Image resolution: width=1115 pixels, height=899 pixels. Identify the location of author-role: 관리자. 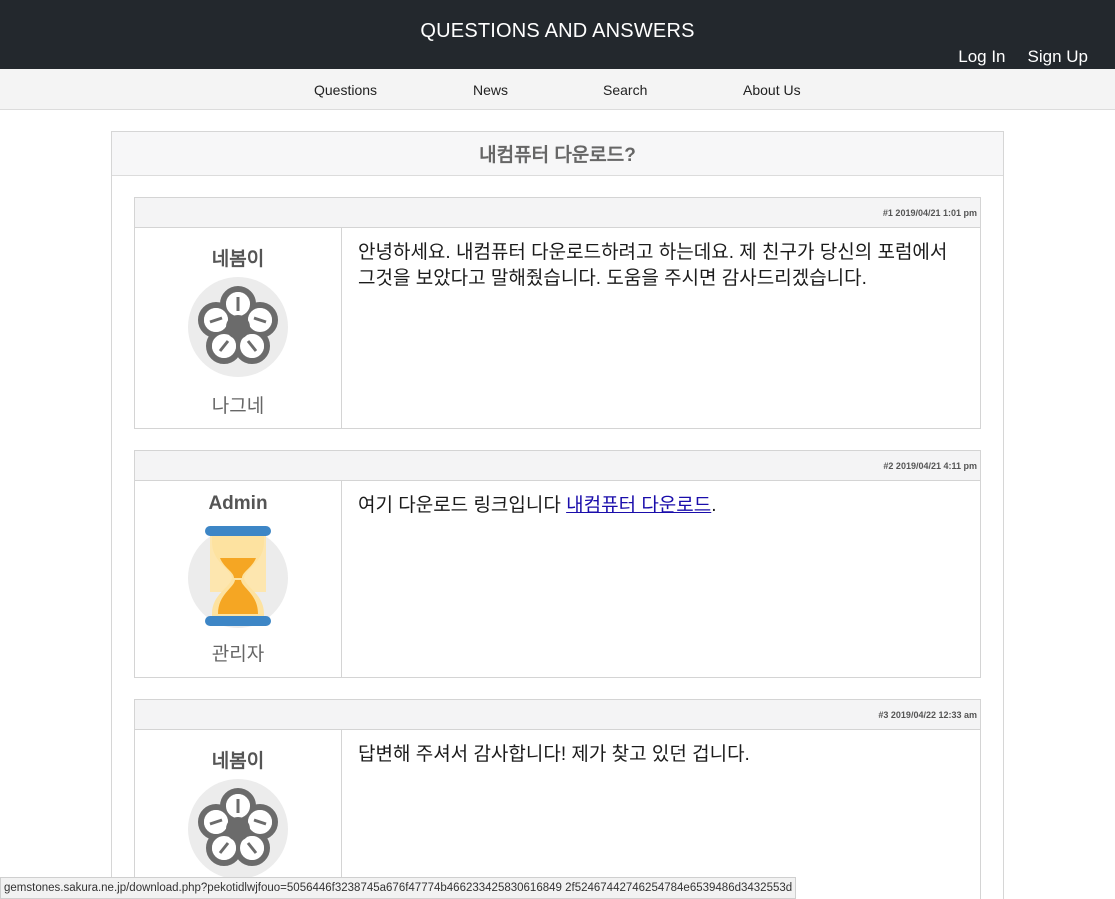
(238, 654).